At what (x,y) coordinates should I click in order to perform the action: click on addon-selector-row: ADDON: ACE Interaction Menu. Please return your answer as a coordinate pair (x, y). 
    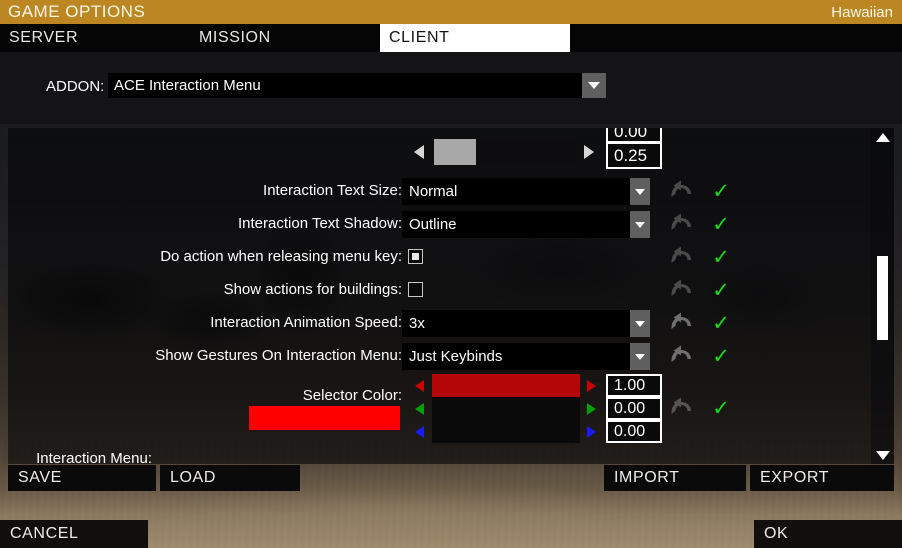
    Looking at the image, I should click on (451, 88).